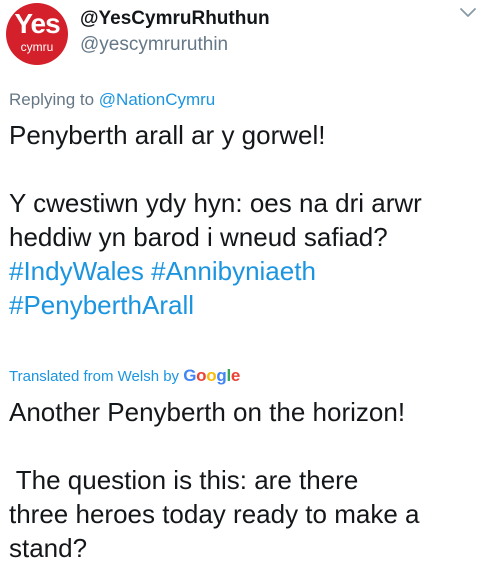 The height and width of the screenshot is (583, 488). I want to click on hashtag-link: #PenyberthArall, so click(101, 305).